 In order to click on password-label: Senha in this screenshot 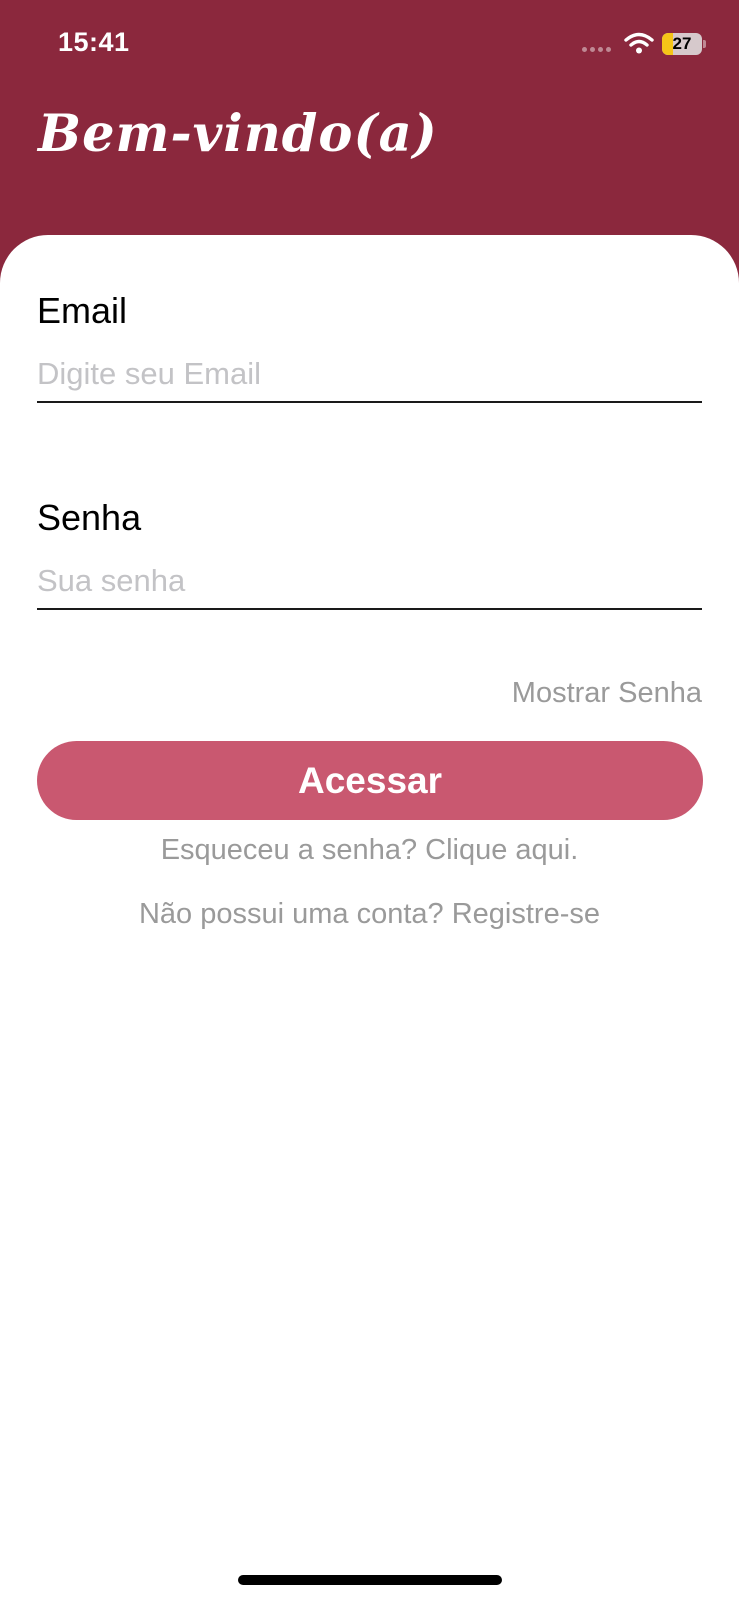, I will do `click(89, 517)`.